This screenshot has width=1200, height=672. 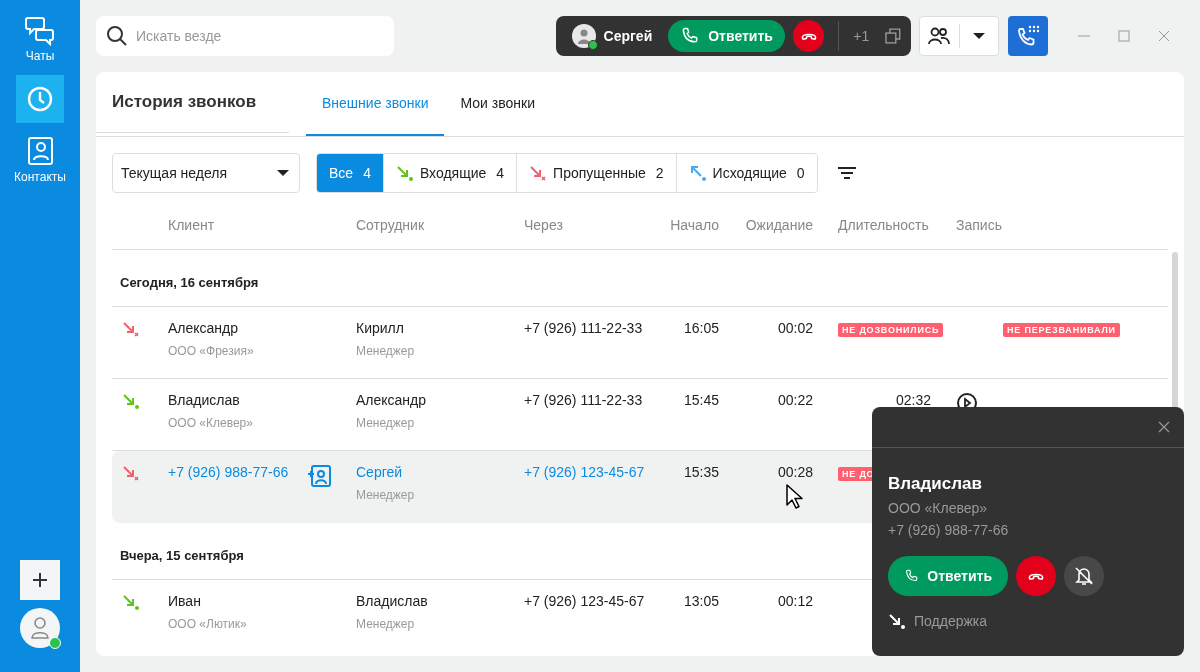 I want to click on call-line: Поддержка, so click(x=951, y=621).